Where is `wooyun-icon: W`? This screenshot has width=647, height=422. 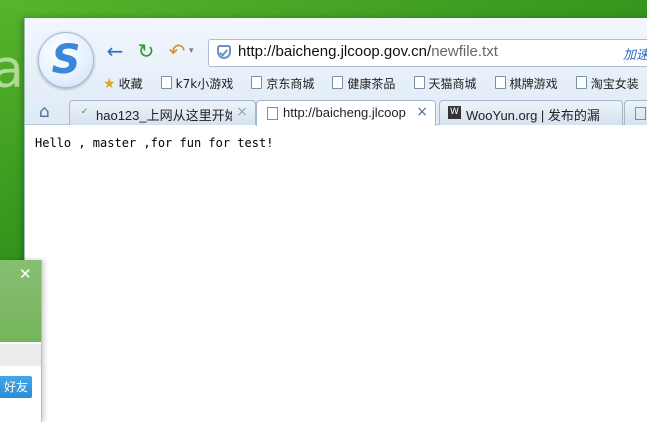
wooyun-icon: W is located at coordinates (454, 112).